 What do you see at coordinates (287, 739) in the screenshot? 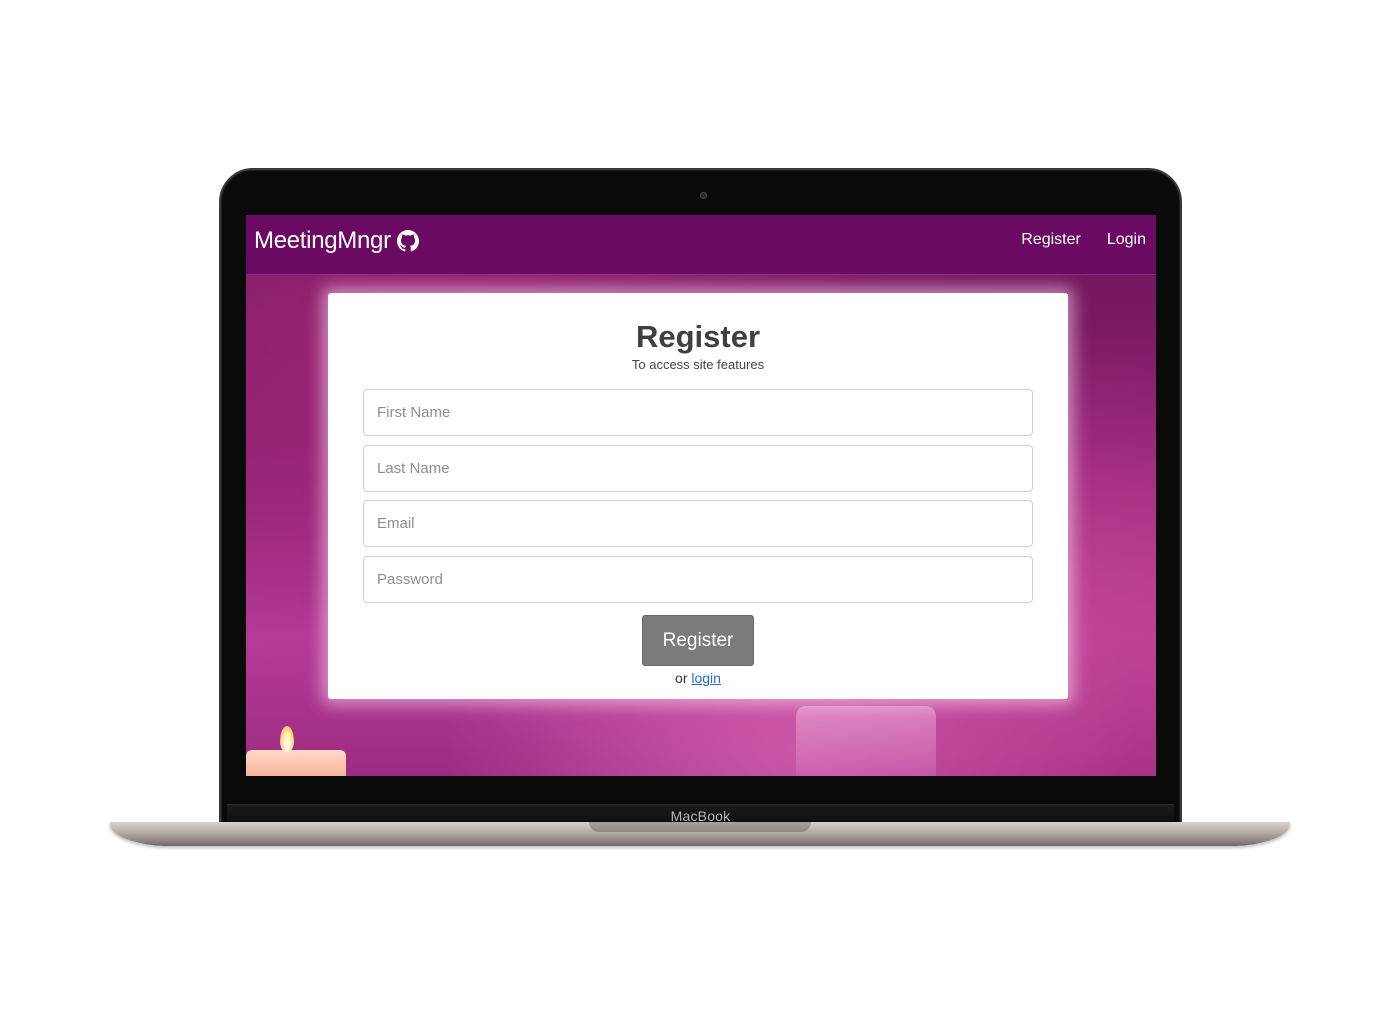
I see `flame-decoration` at bounding box center [287, 739].